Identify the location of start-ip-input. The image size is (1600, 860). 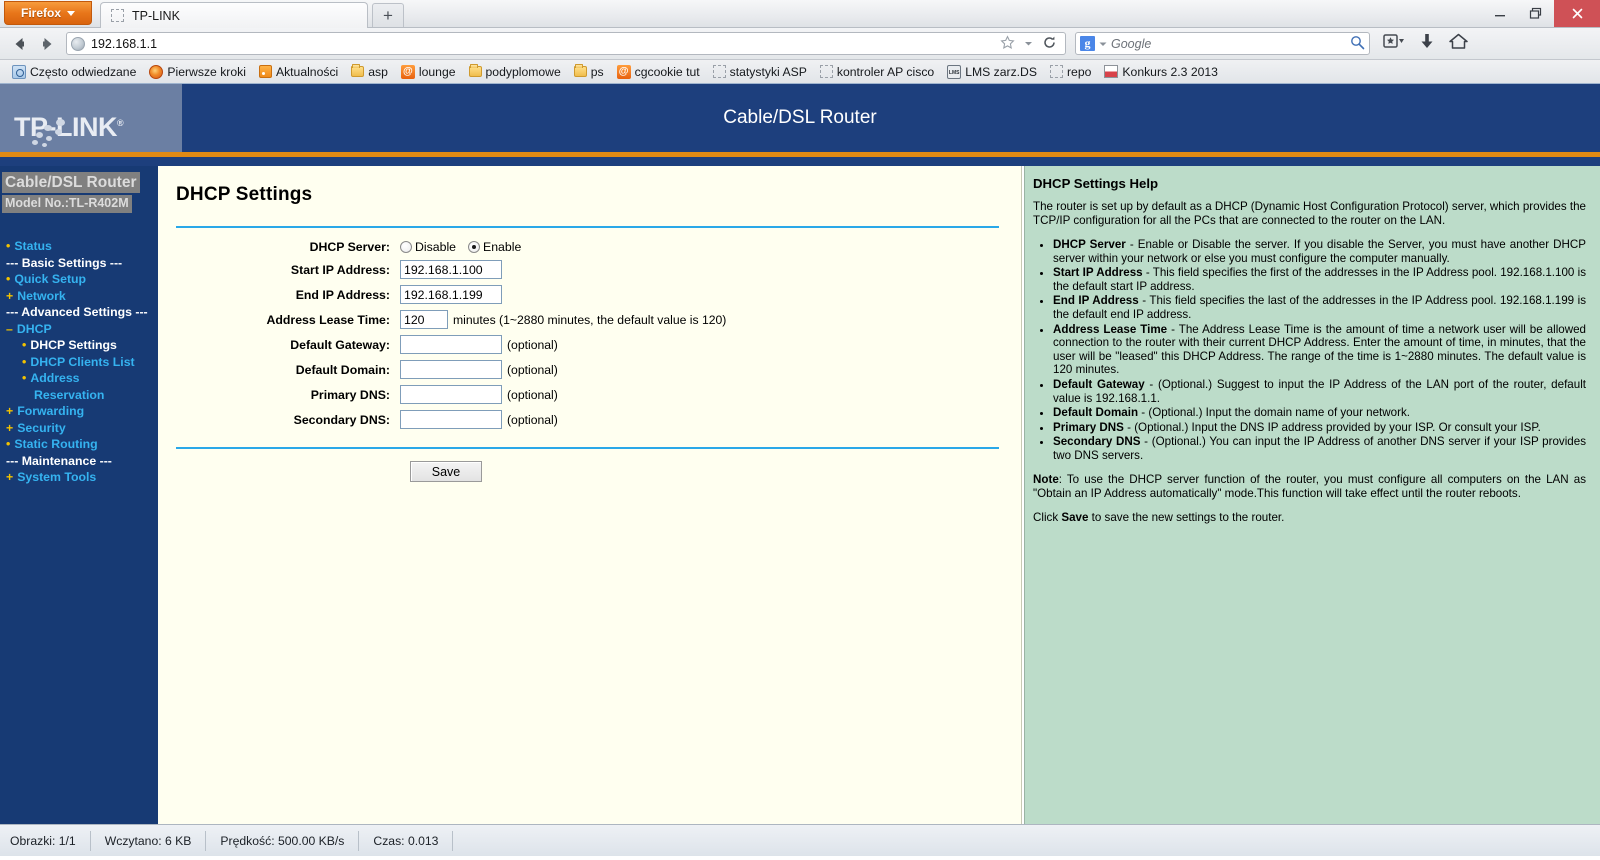
(451, 269).